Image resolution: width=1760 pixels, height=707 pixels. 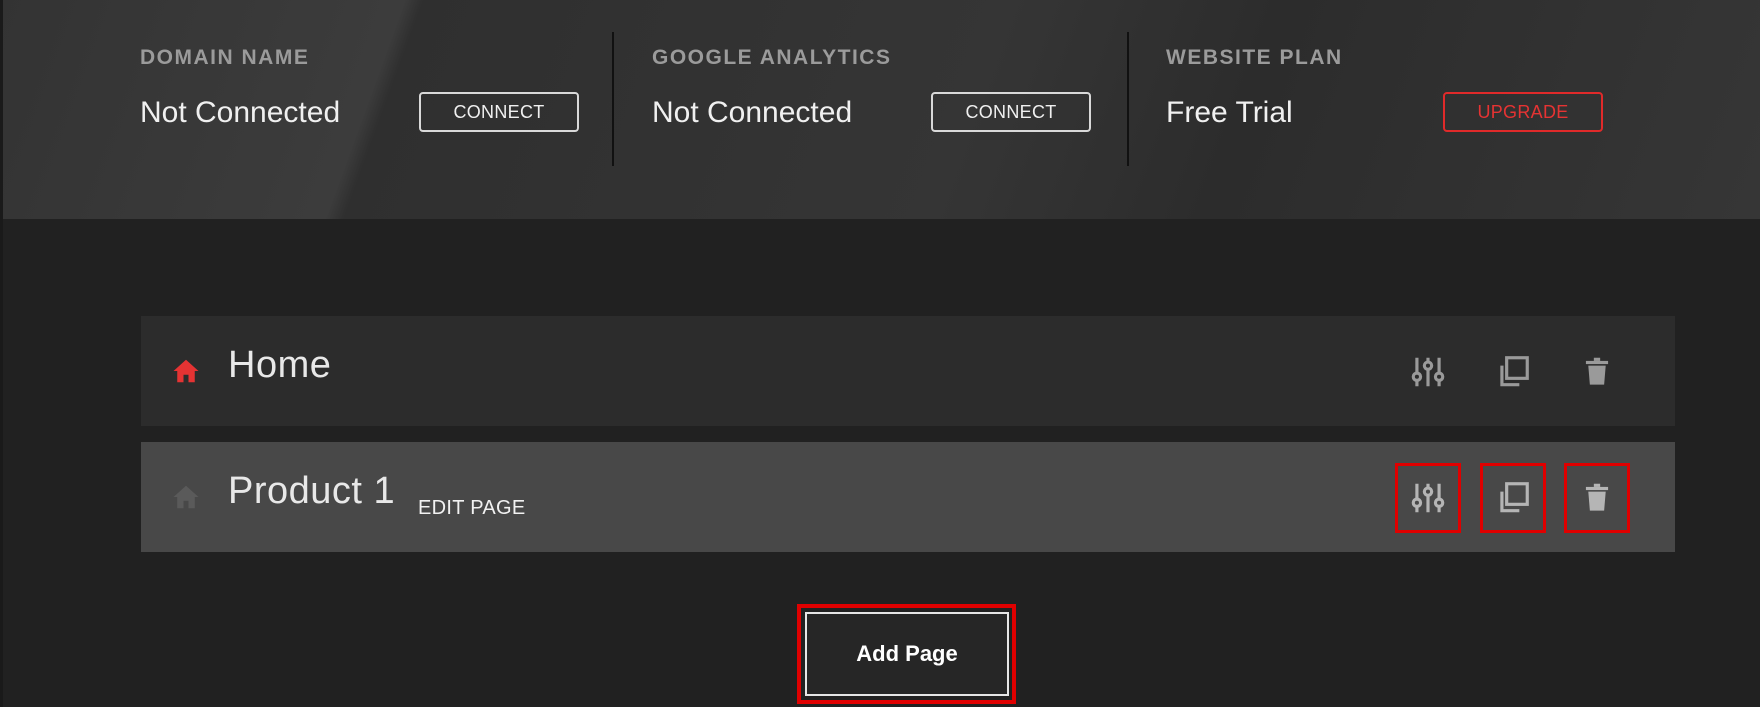 I want to click on analytics-panel: GOOGLE ANALYTICS Not Connected CONNECT, so click(x=874, y=106).